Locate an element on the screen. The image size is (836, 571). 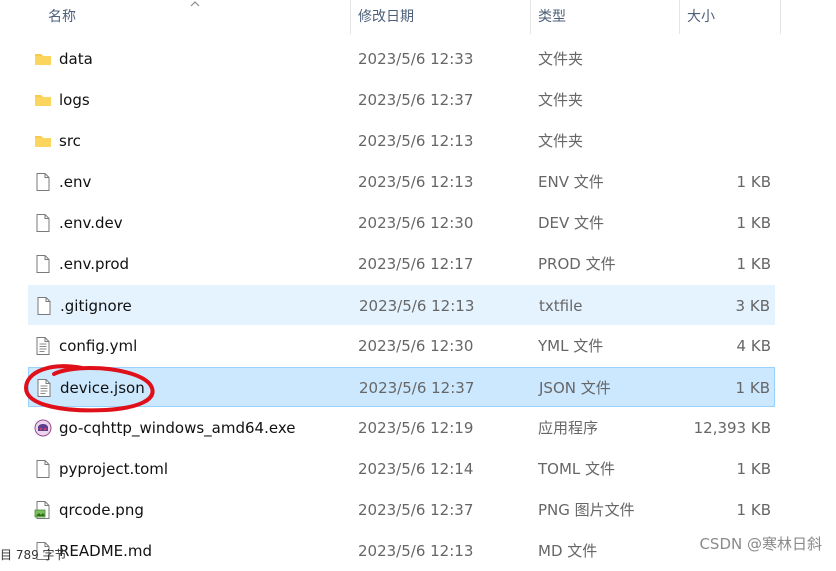
file-size: 3 KB is located at coordinates (752, 306).